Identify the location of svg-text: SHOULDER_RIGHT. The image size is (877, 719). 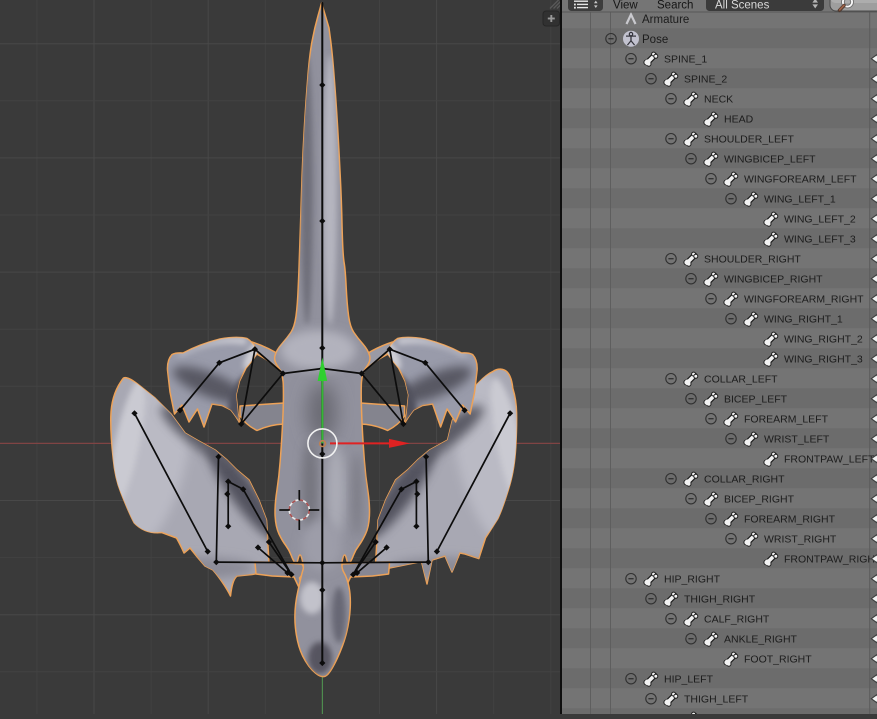
(752, 260).